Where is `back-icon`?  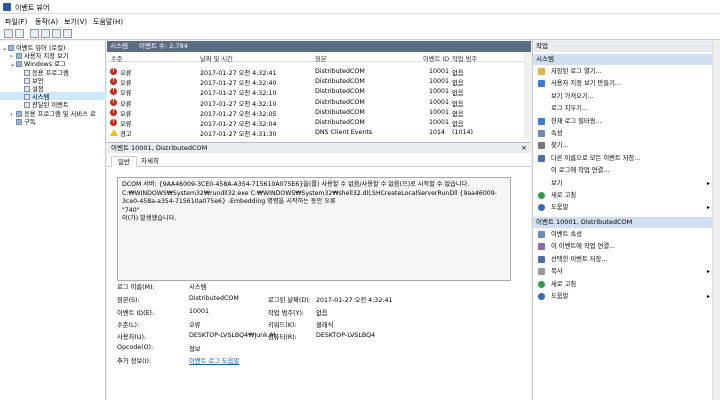 back-icon is located at coordinates (8, 33).